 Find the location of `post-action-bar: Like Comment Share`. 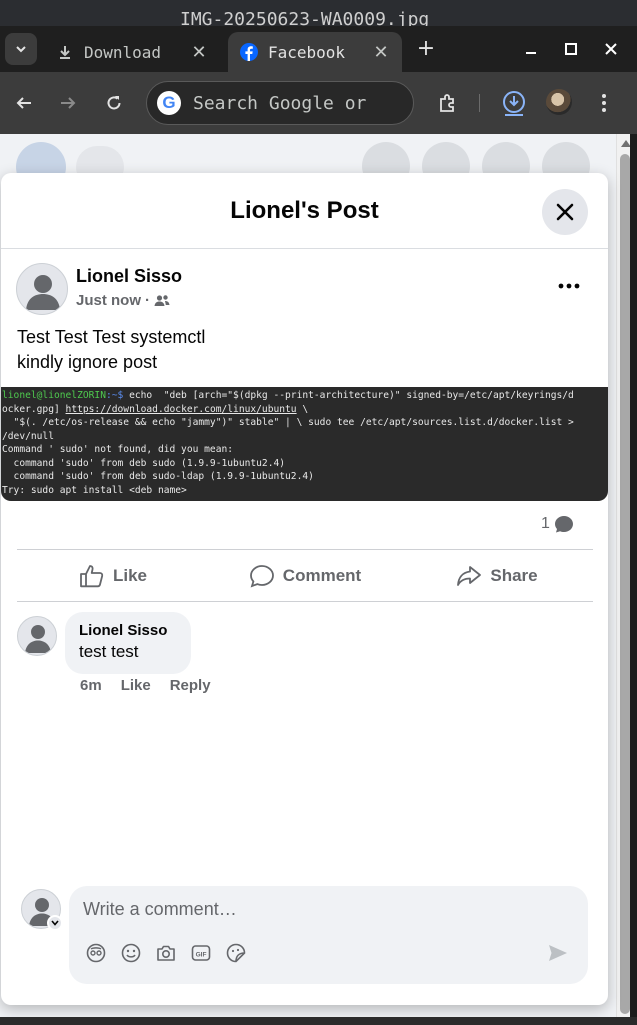

post-action-bar: Like Comment Share is located at coordinates (305, 575).